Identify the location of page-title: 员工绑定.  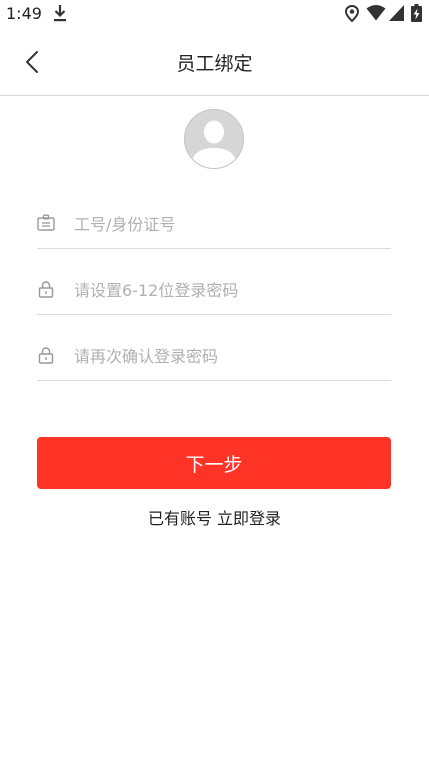
(214, 64).